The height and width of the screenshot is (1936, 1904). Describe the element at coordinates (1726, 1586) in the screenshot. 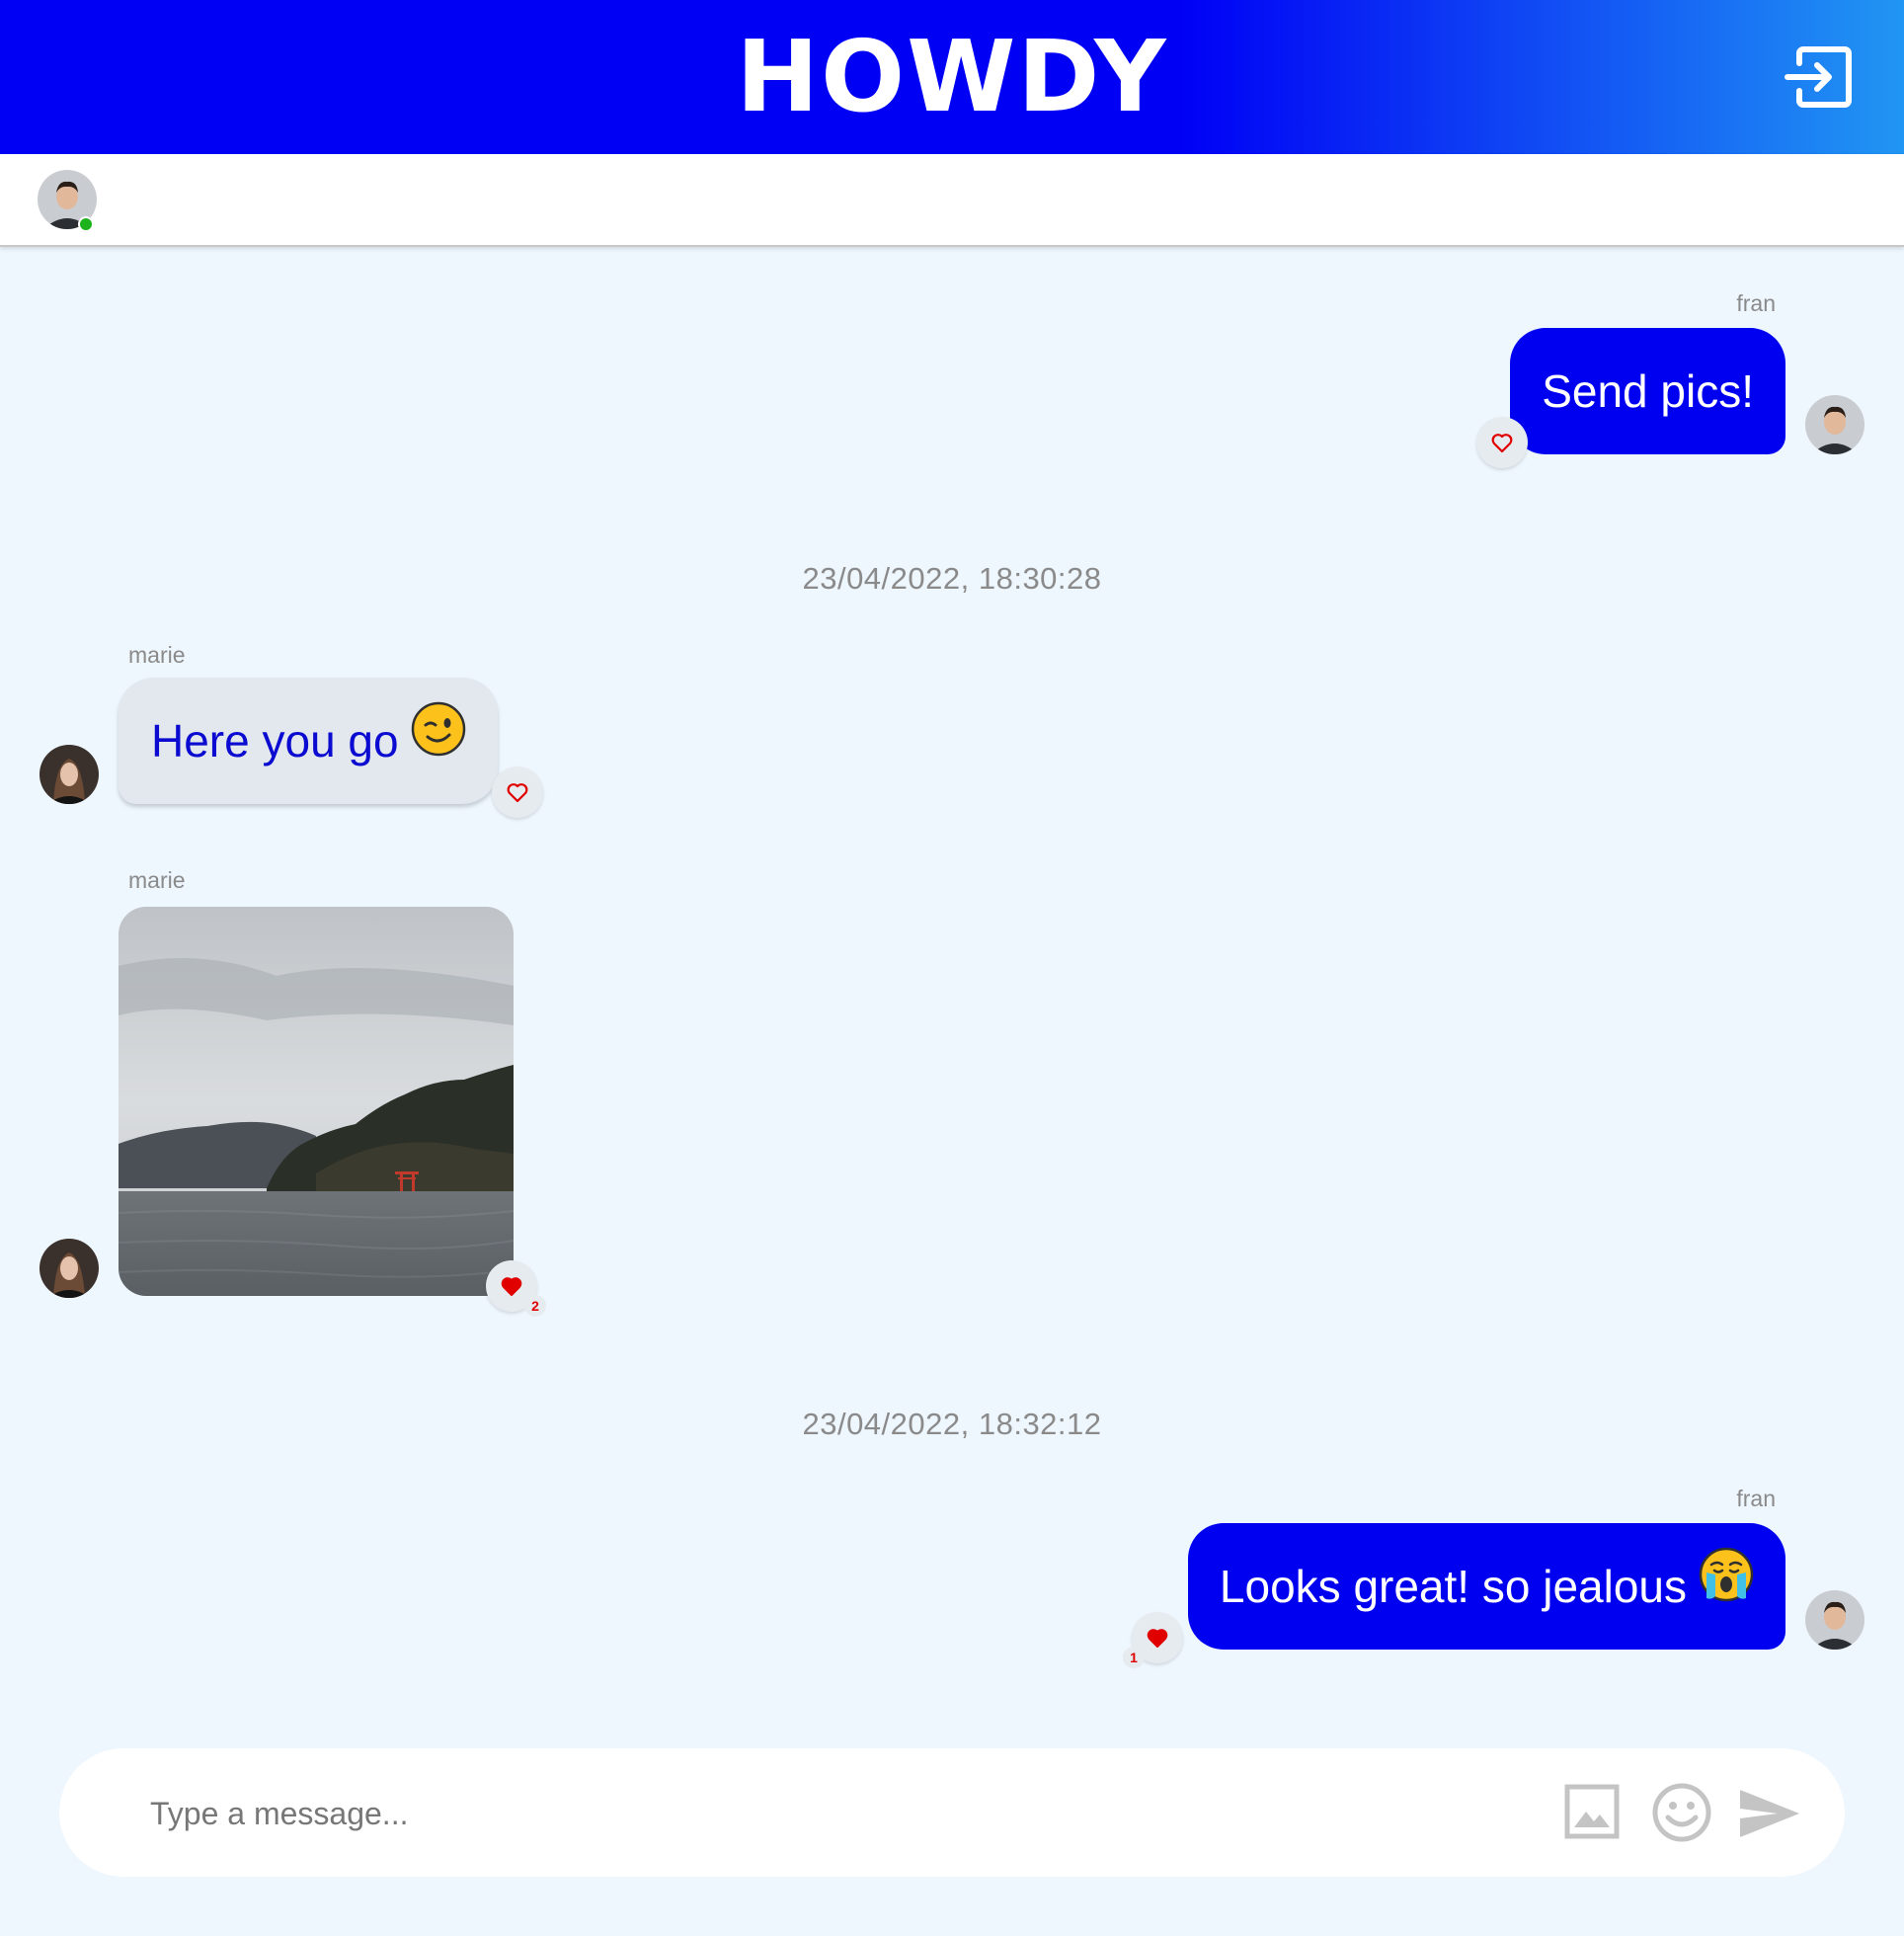

I see `crying-face-emoji` at that location.